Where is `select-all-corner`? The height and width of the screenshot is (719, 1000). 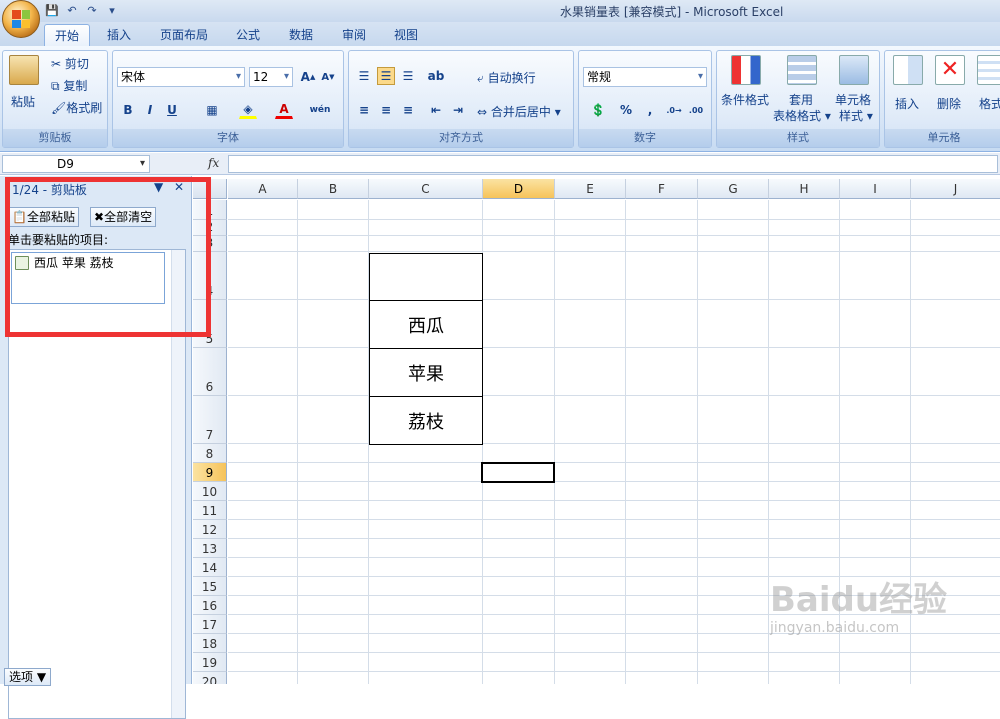 select-all-corner is located at coordinates (210, 189).